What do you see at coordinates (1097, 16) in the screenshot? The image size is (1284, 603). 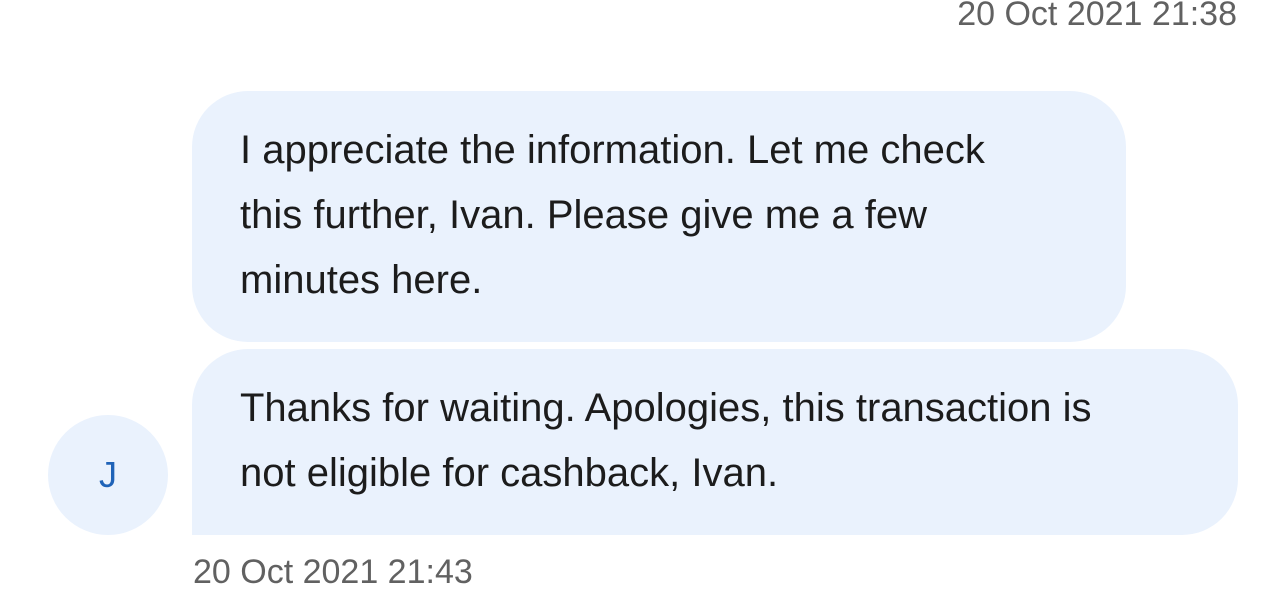 I see `message-timestamp-top: 20 Oct 2021 21:38` at bounding box center [1097, 16].